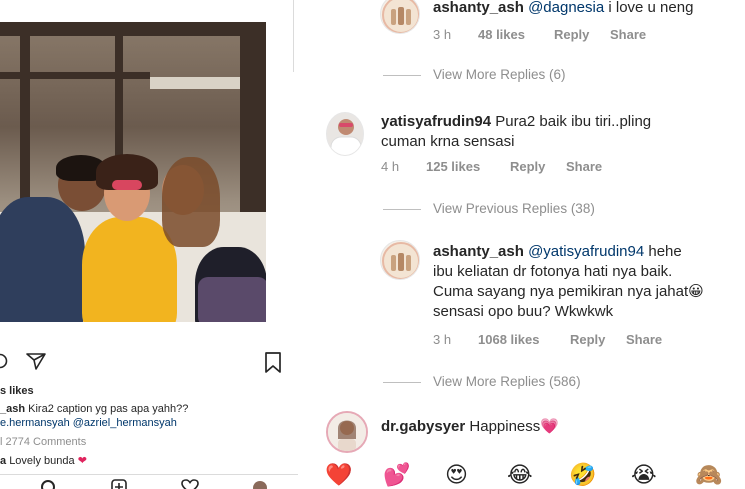  I want to click on emoji-rolling-laughing: 🤣, so click(582, 476).